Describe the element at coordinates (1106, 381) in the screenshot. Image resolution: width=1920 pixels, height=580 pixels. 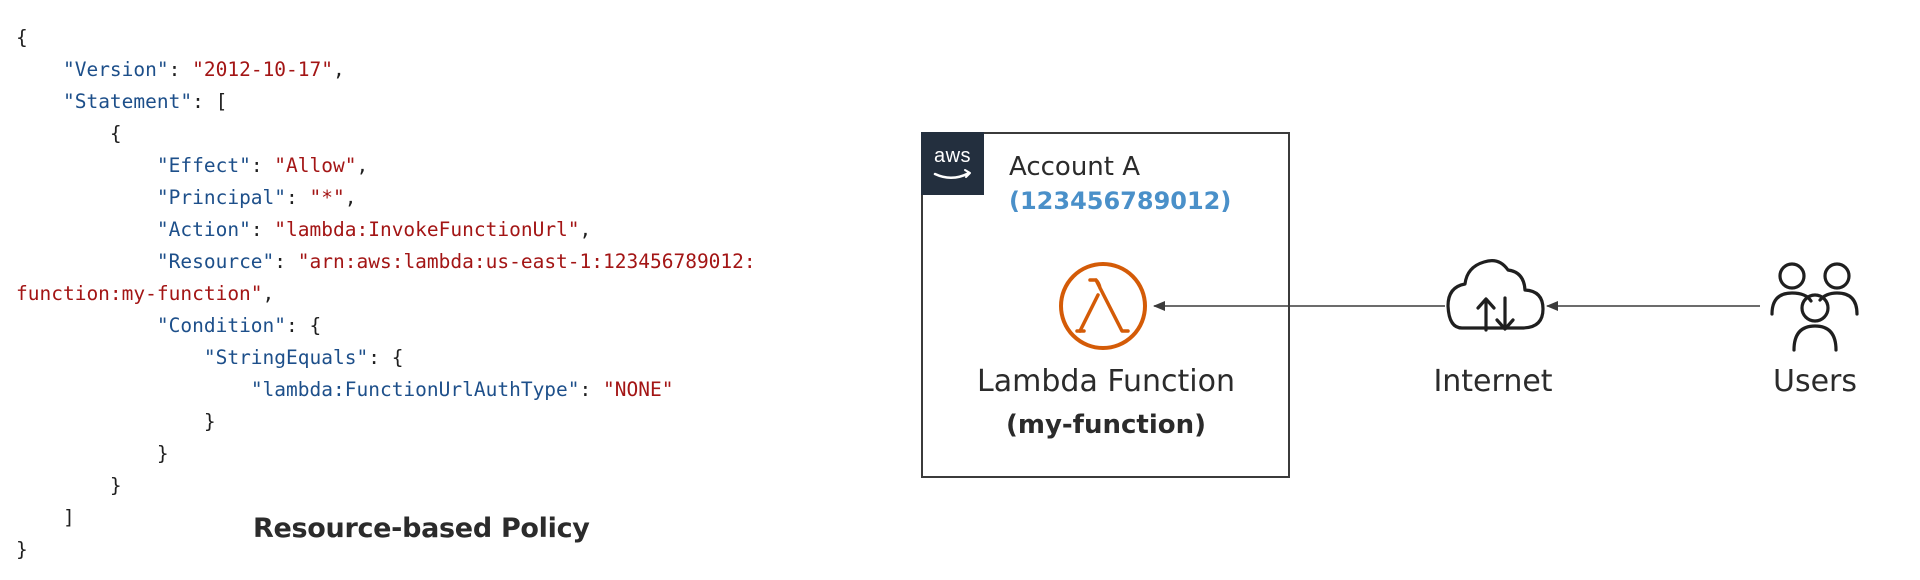
I see `lambda-function-label: Lambda Function` at that location.